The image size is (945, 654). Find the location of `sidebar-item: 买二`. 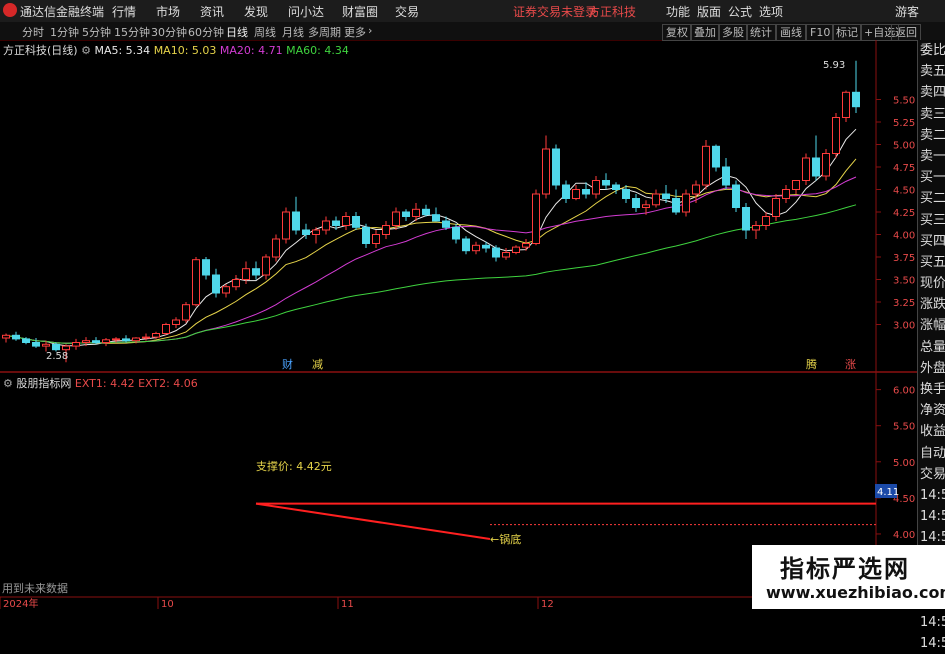

sidebar-item: 买二 is located at coordinates (931, 198).